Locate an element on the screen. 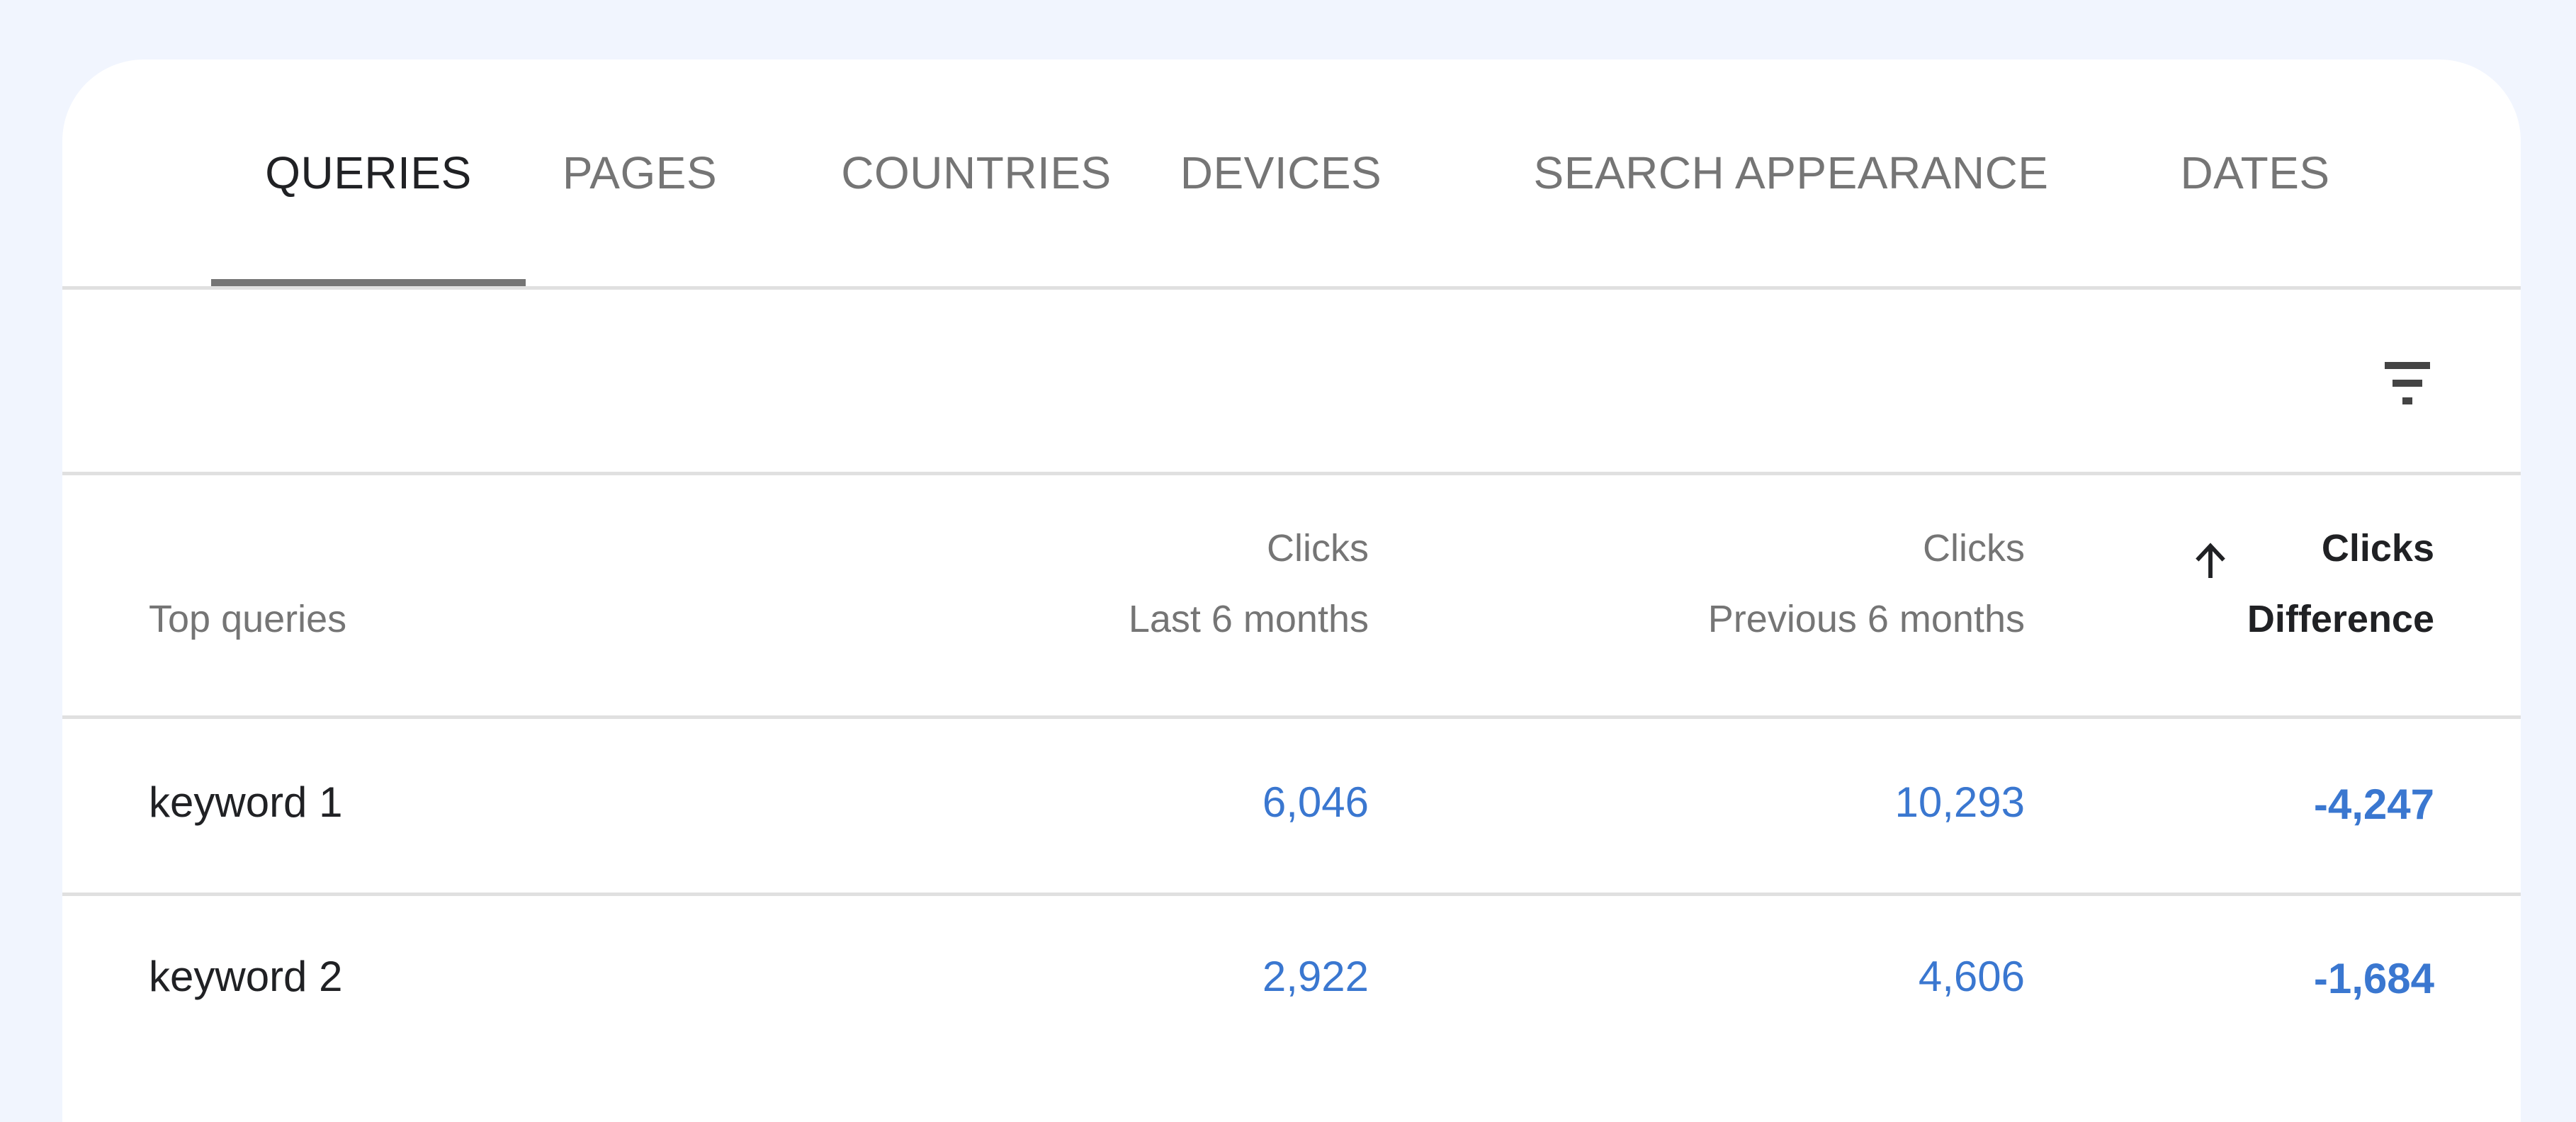 This screenshot has width=2576, height=1122. tabs-divider is located at coordinates (1291, 288).